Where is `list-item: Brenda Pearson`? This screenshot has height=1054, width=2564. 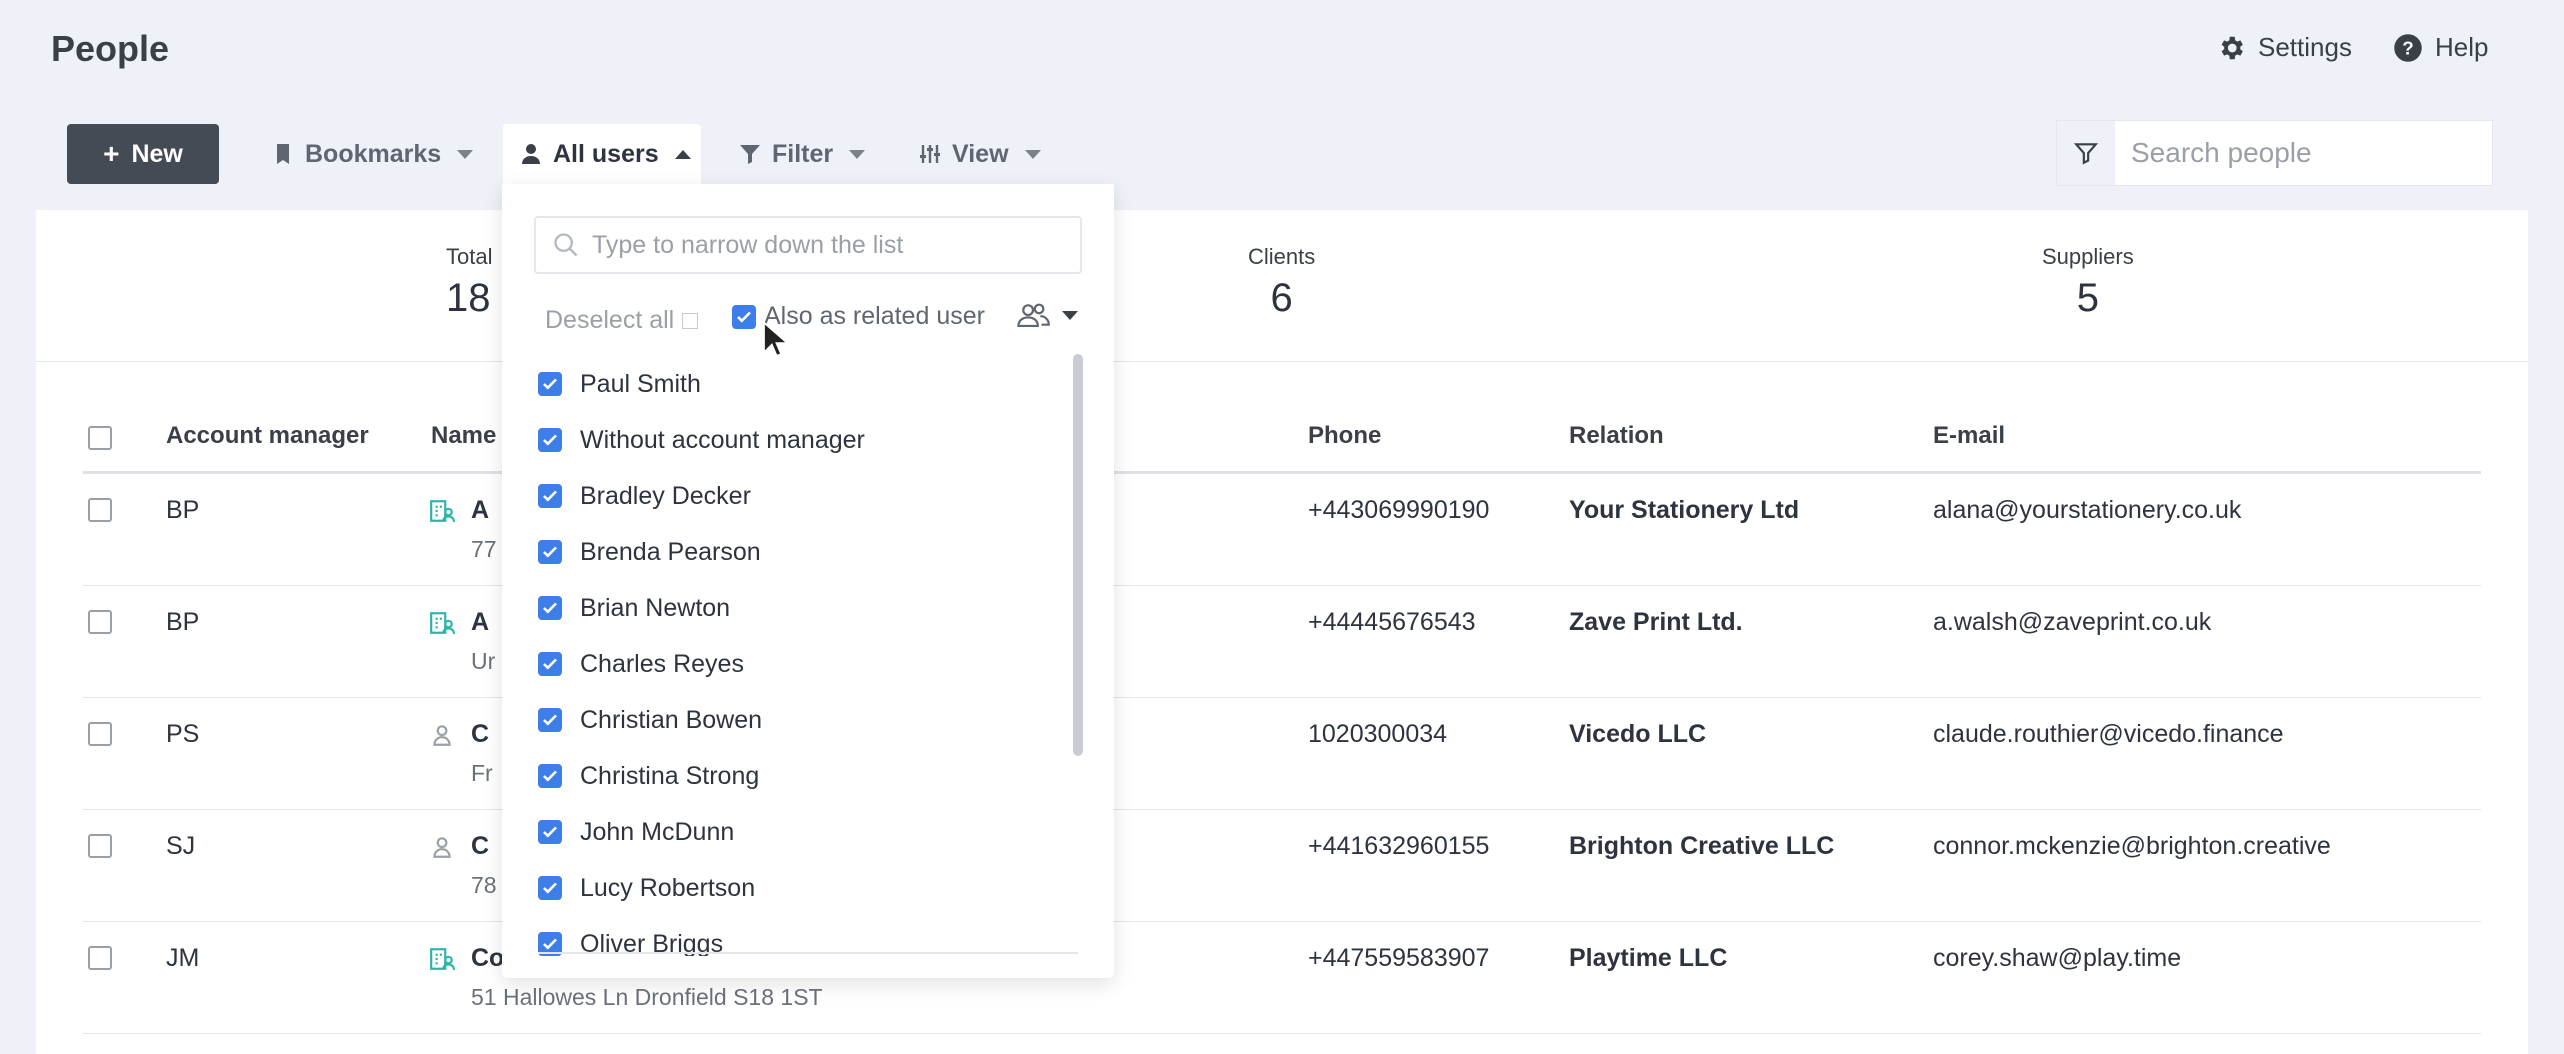
list-item: Brenda Pearson is located at coordinates (812, 552).